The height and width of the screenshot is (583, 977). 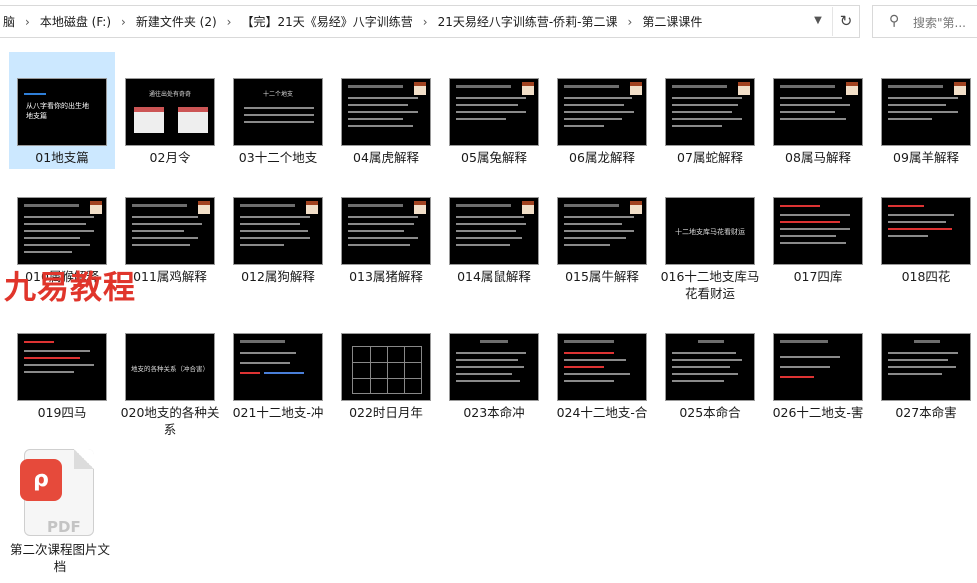 What do you see at coordinates (710, 285) in the screenshot?
I see `file-name: 016十二地支库马花看财运` at bounding box center [710, 285].